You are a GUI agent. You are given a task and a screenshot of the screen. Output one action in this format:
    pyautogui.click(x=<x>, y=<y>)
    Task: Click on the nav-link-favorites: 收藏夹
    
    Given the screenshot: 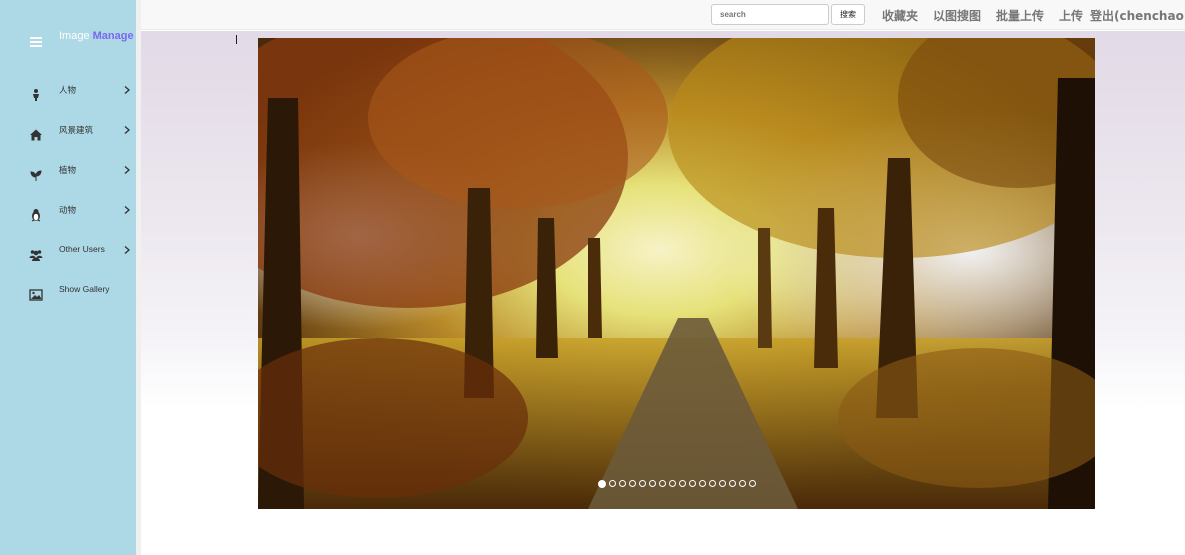 What is the action you would take?
    pyautogui.click(x=900, y=15)
    